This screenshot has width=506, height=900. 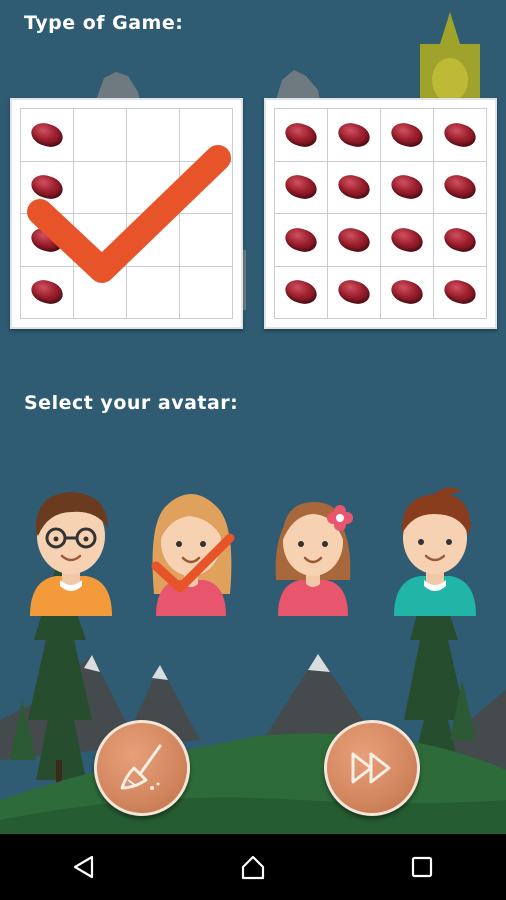 I want to click on avatar-boy-glasses, so click(x=71, y=550).